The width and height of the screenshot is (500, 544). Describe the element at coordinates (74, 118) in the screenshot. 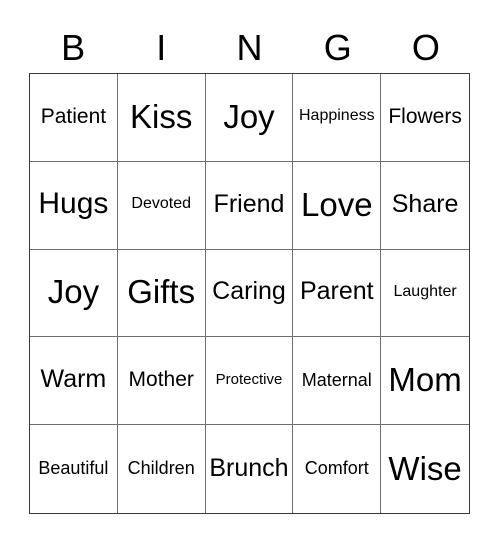

I see `bingo-cell: Patient` at that location.